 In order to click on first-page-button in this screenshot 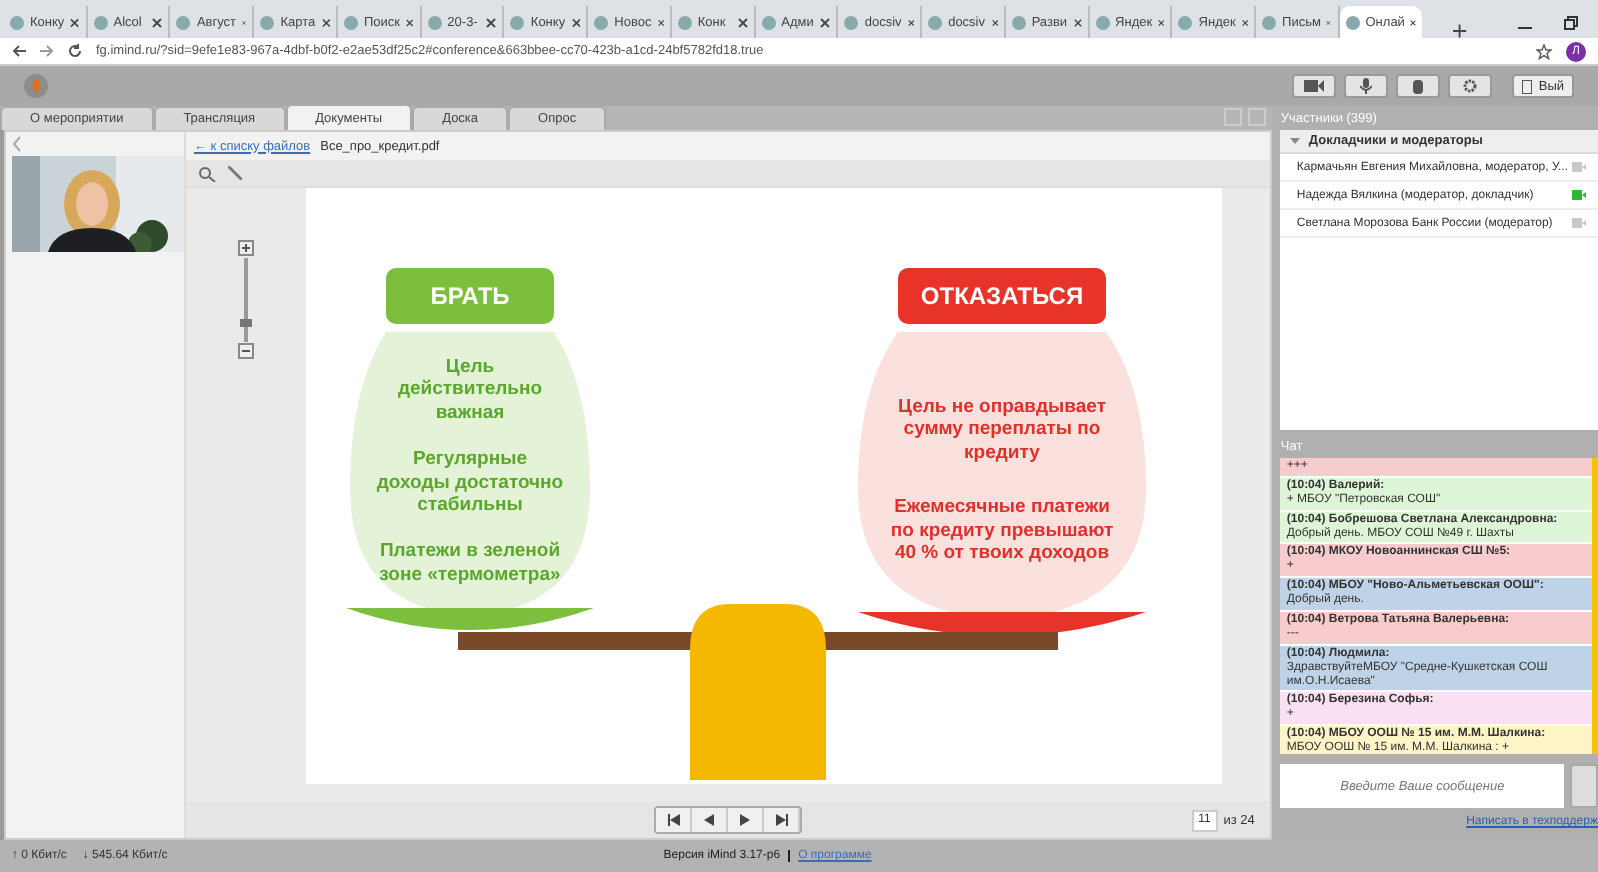, I will do `click(674, 820)`.